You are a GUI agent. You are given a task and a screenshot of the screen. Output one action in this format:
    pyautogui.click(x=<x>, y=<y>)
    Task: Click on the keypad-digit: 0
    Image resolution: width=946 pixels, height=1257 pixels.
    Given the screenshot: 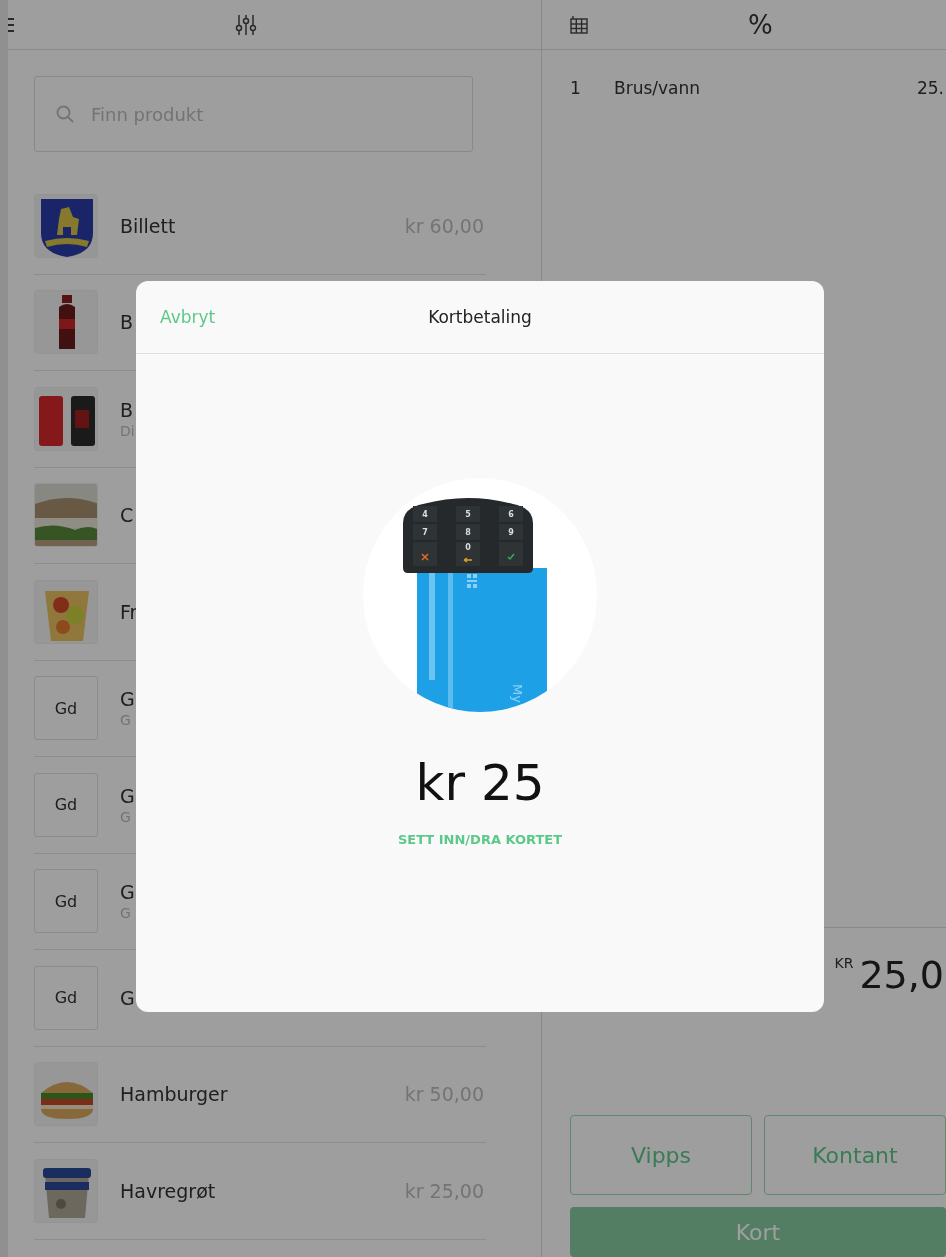 What is the action you would take?
    pyautogui.click(x=468, y=547)
    